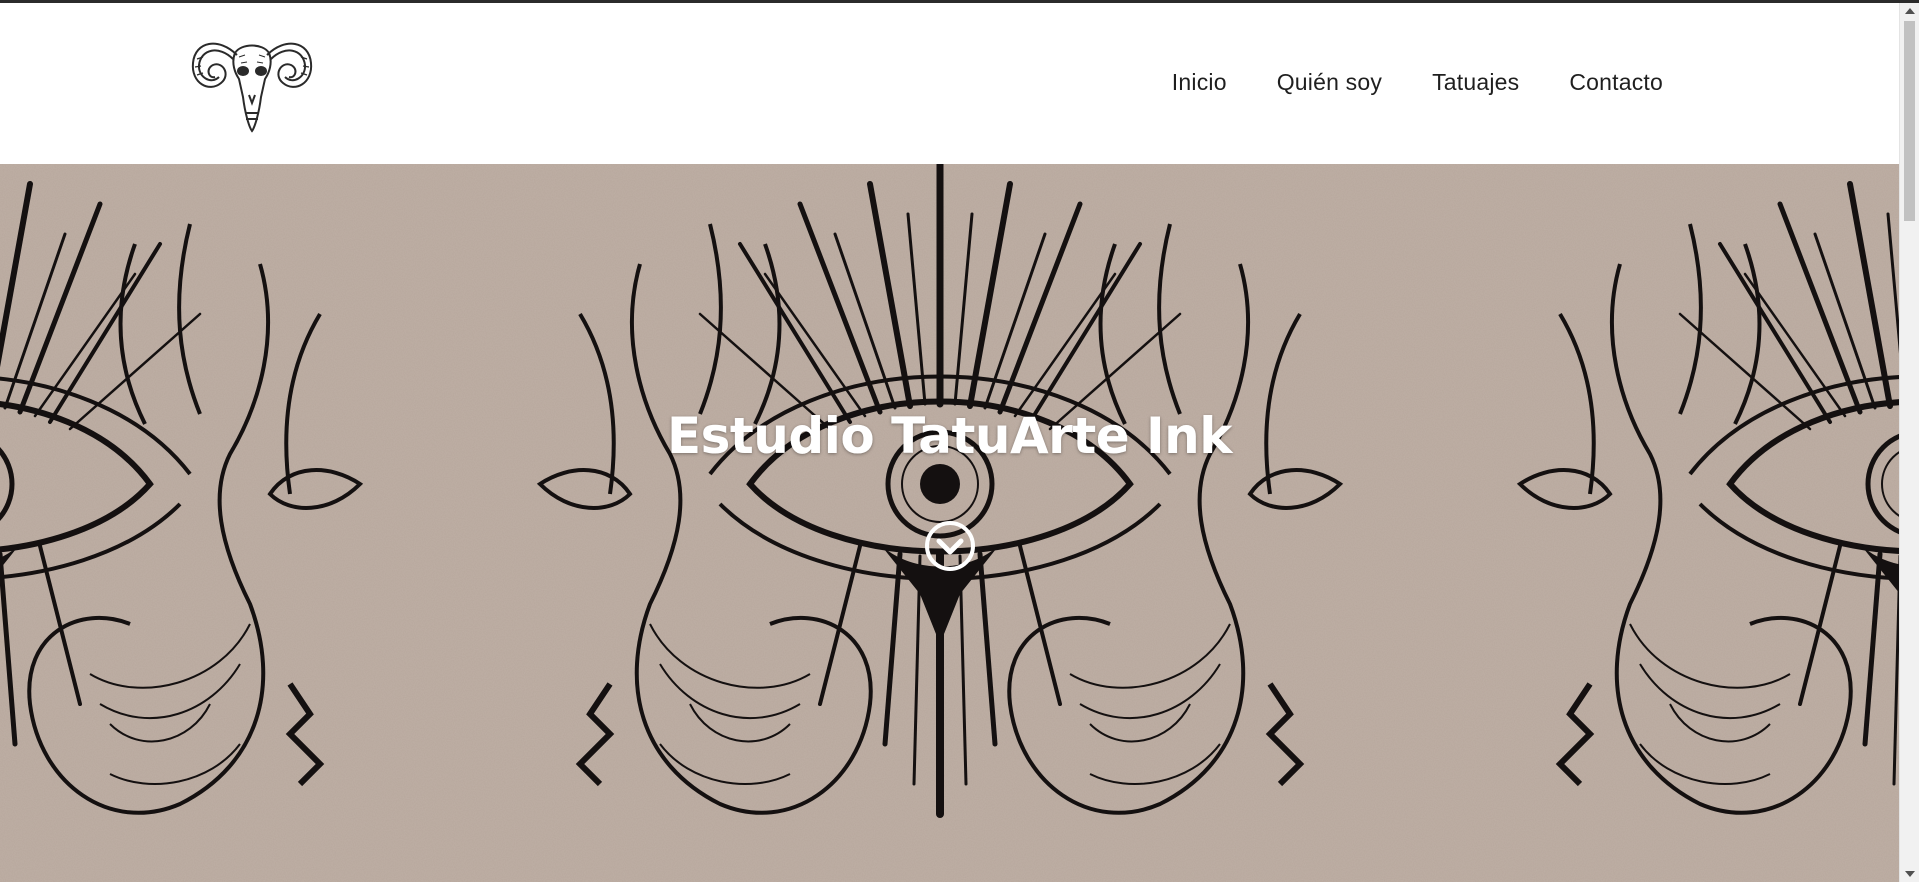  What do you see at coordinates (1475, 82) in the screenshot?
I see `nav-item-tatuajes: Tatuajes` at bounding box center [1475, 82].